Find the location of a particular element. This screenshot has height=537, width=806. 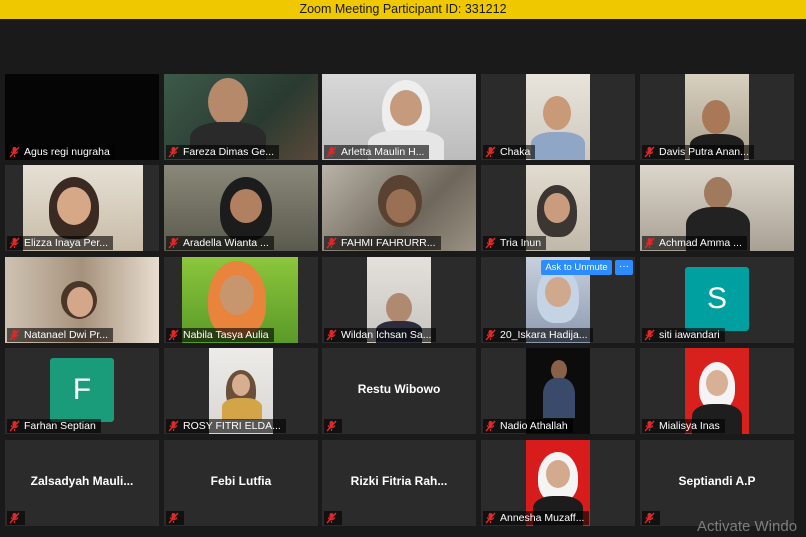

participant-namebar: Farhan Septian is located at coordinates (54, 426).